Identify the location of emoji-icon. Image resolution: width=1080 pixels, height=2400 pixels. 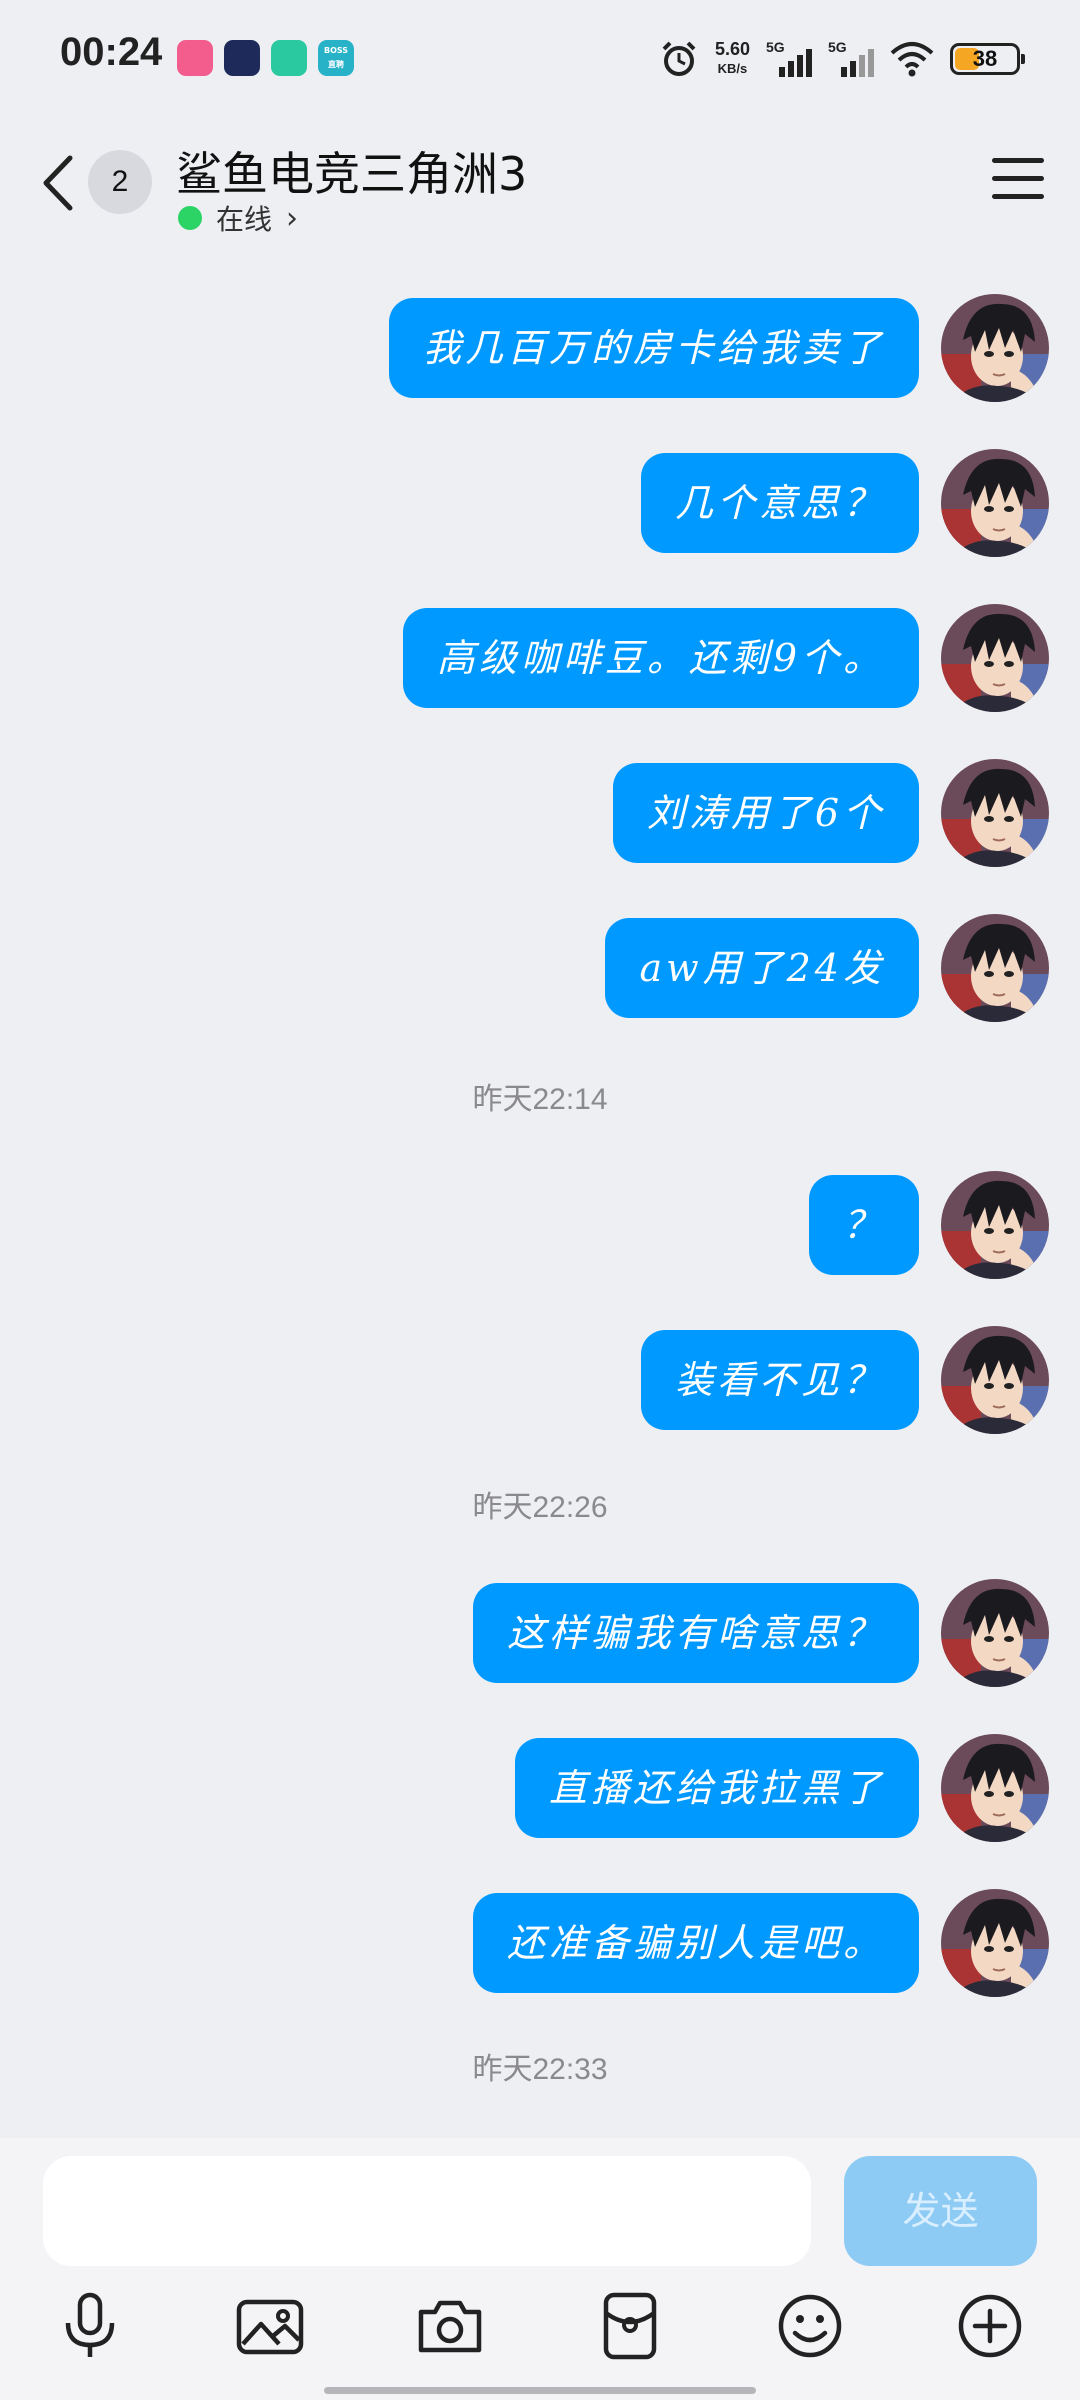
(810, 2326).